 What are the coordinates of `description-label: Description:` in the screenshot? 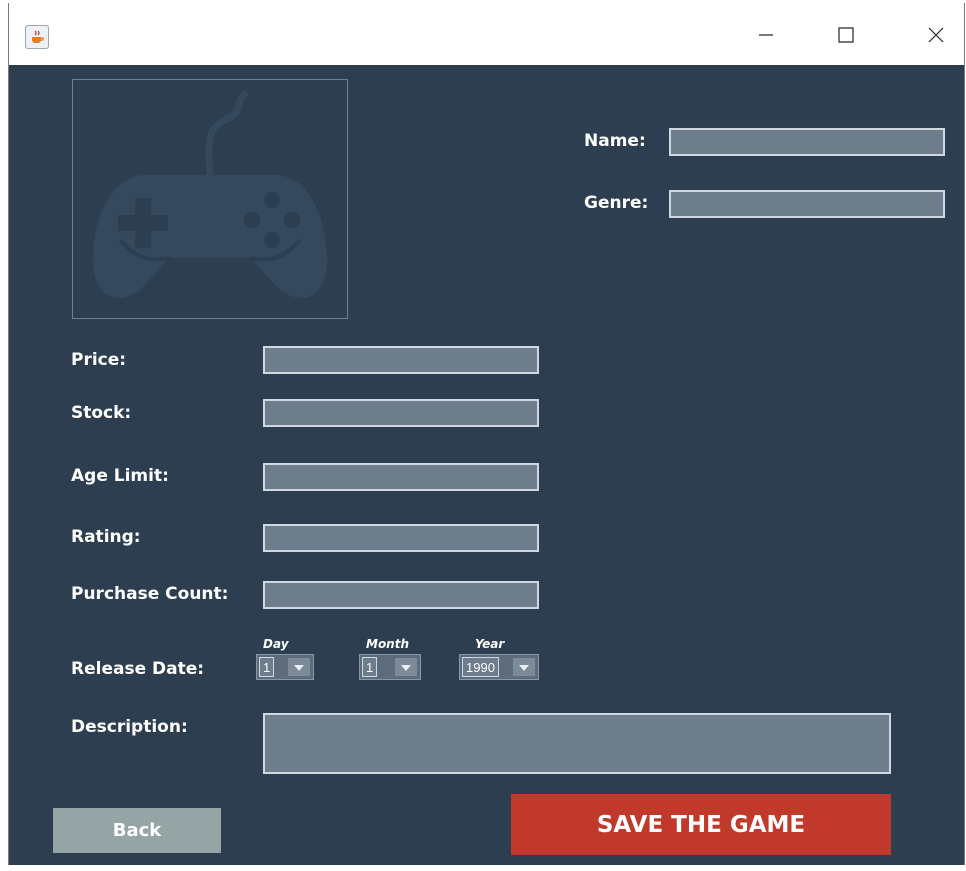 It's located at (129, 727).